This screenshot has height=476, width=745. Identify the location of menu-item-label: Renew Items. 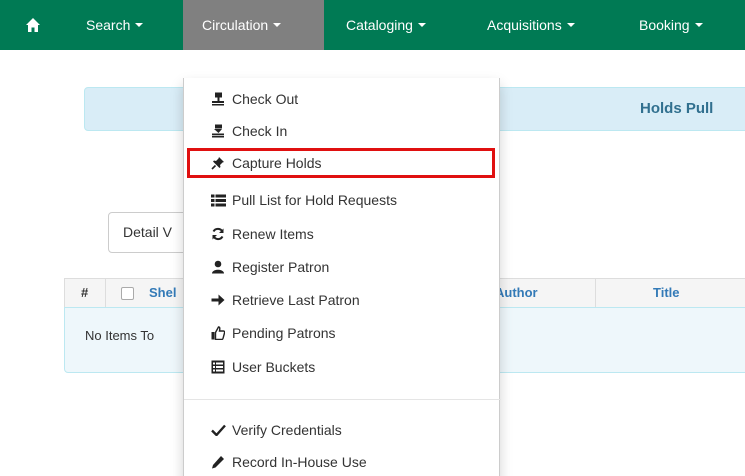
(273, 234).